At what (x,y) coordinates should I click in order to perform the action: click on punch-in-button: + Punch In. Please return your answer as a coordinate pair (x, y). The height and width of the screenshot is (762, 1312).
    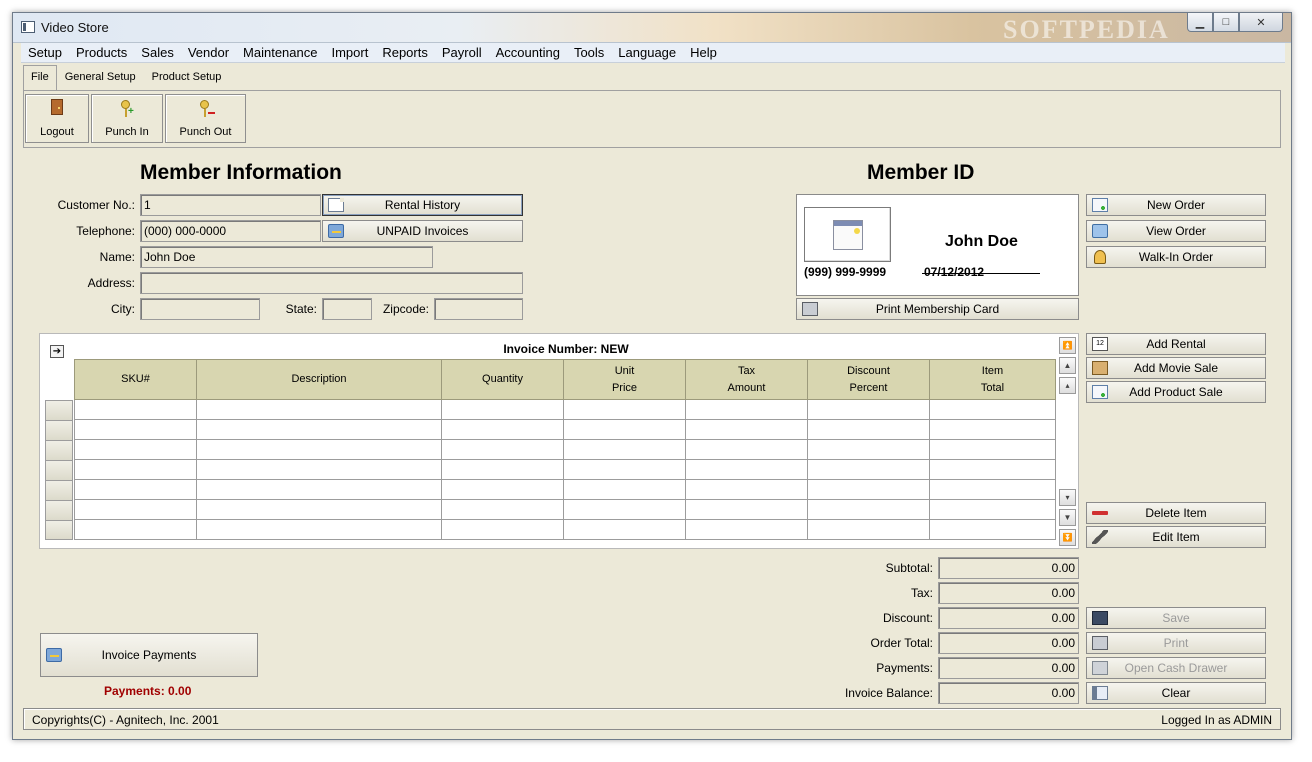
    Looking at the image, I should click on (127, 118).